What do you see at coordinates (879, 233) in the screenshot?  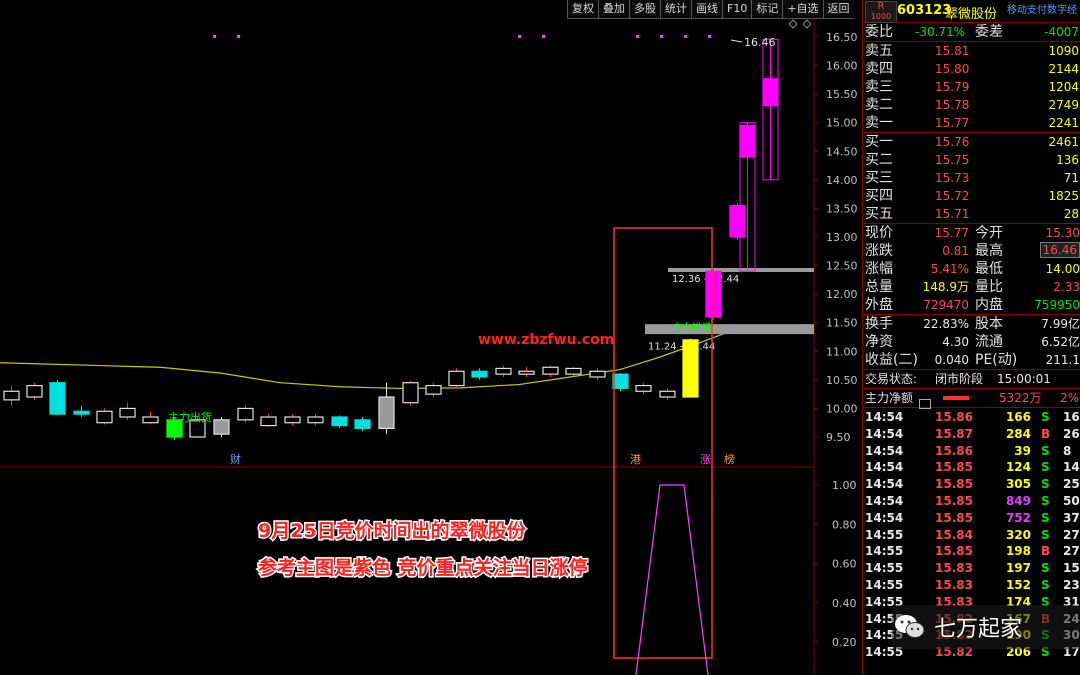 I see `quote-label: 现价` at bounding box center [879, 233].